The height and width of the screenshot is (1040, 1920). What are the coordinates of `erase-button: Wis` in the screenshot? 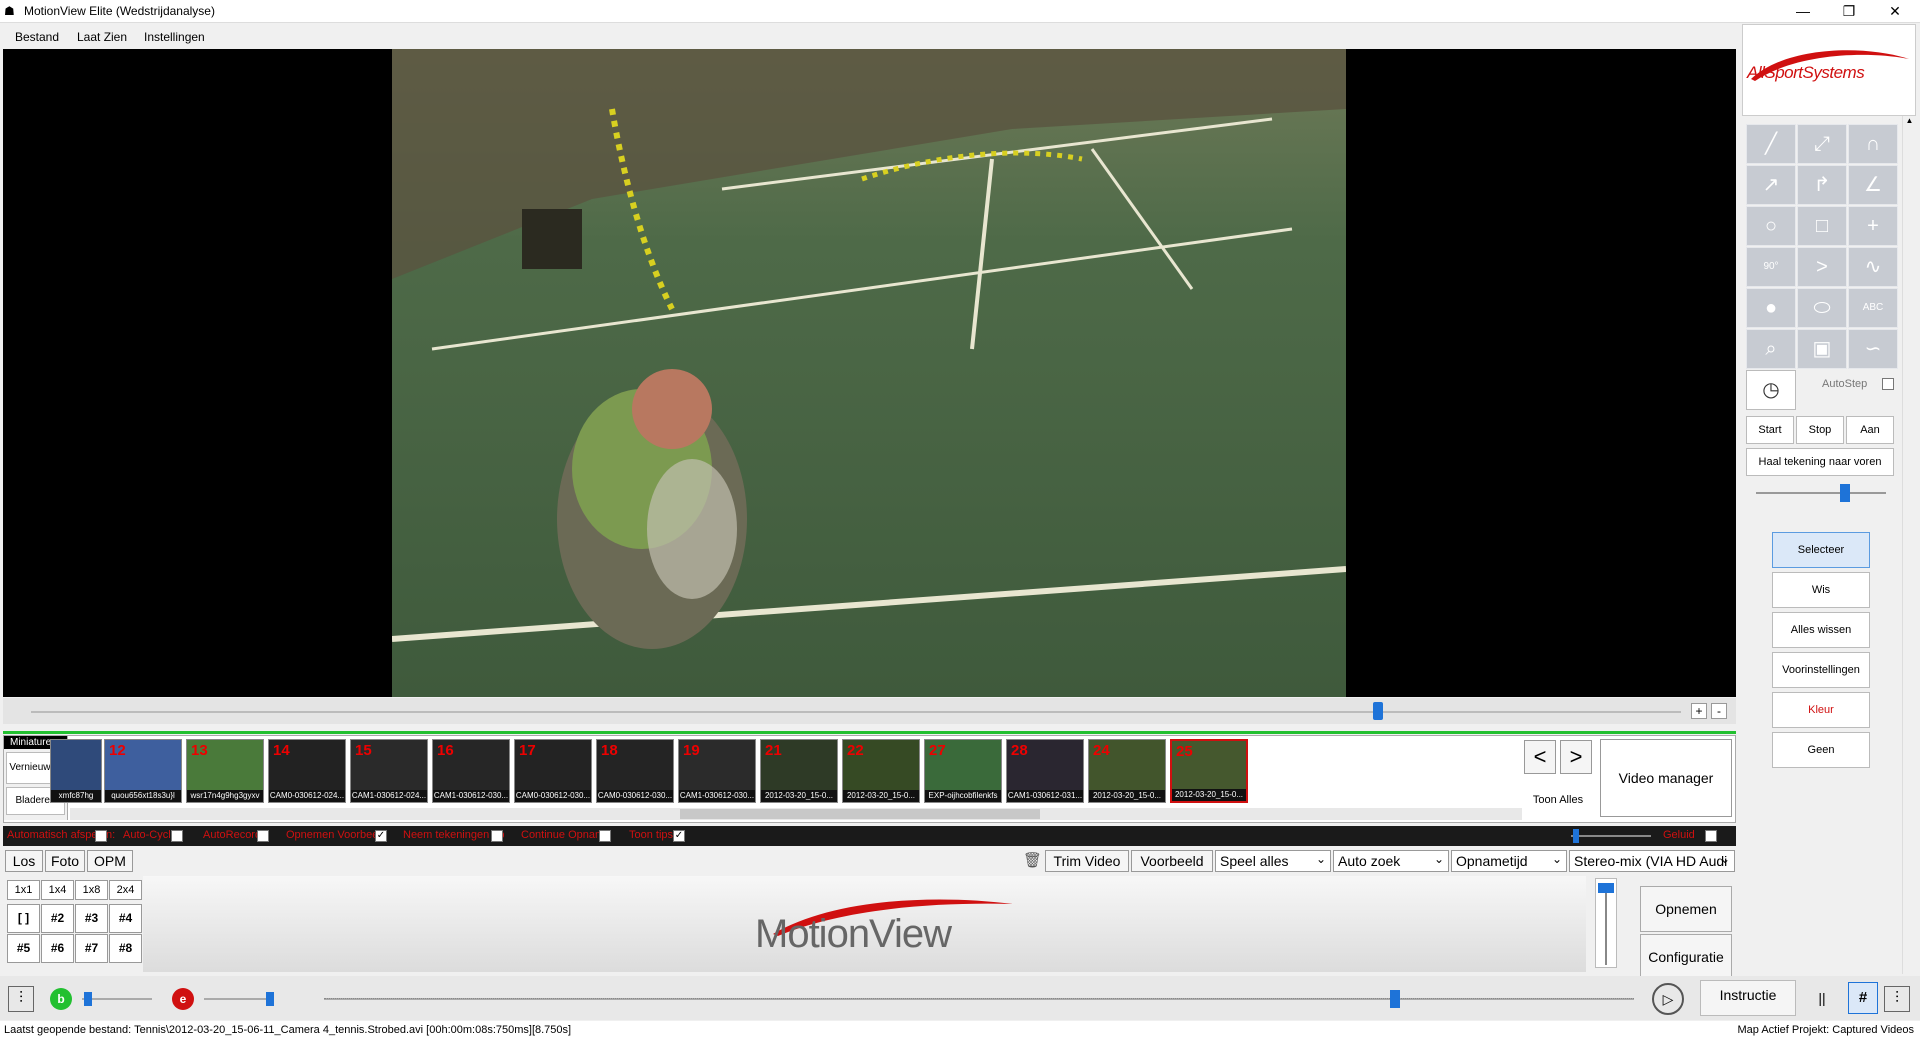 It's located at (1821, 590).